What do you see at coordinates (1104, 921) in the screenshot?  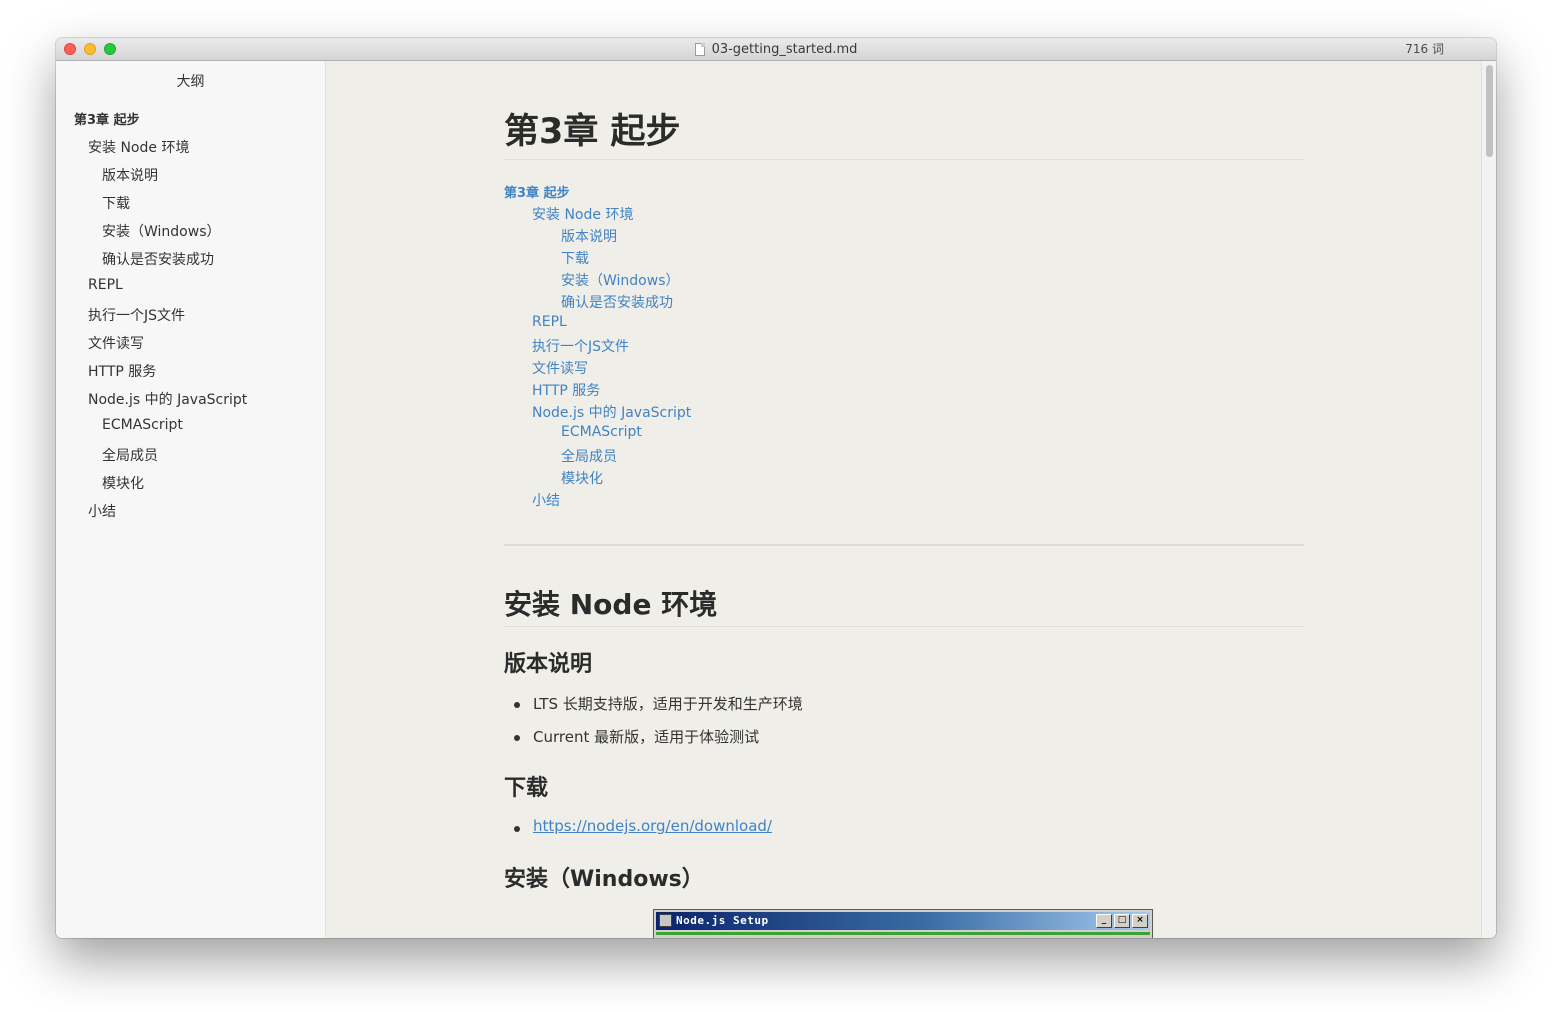 I see `minimize-icon: _` at bounding box center [1104, 921].